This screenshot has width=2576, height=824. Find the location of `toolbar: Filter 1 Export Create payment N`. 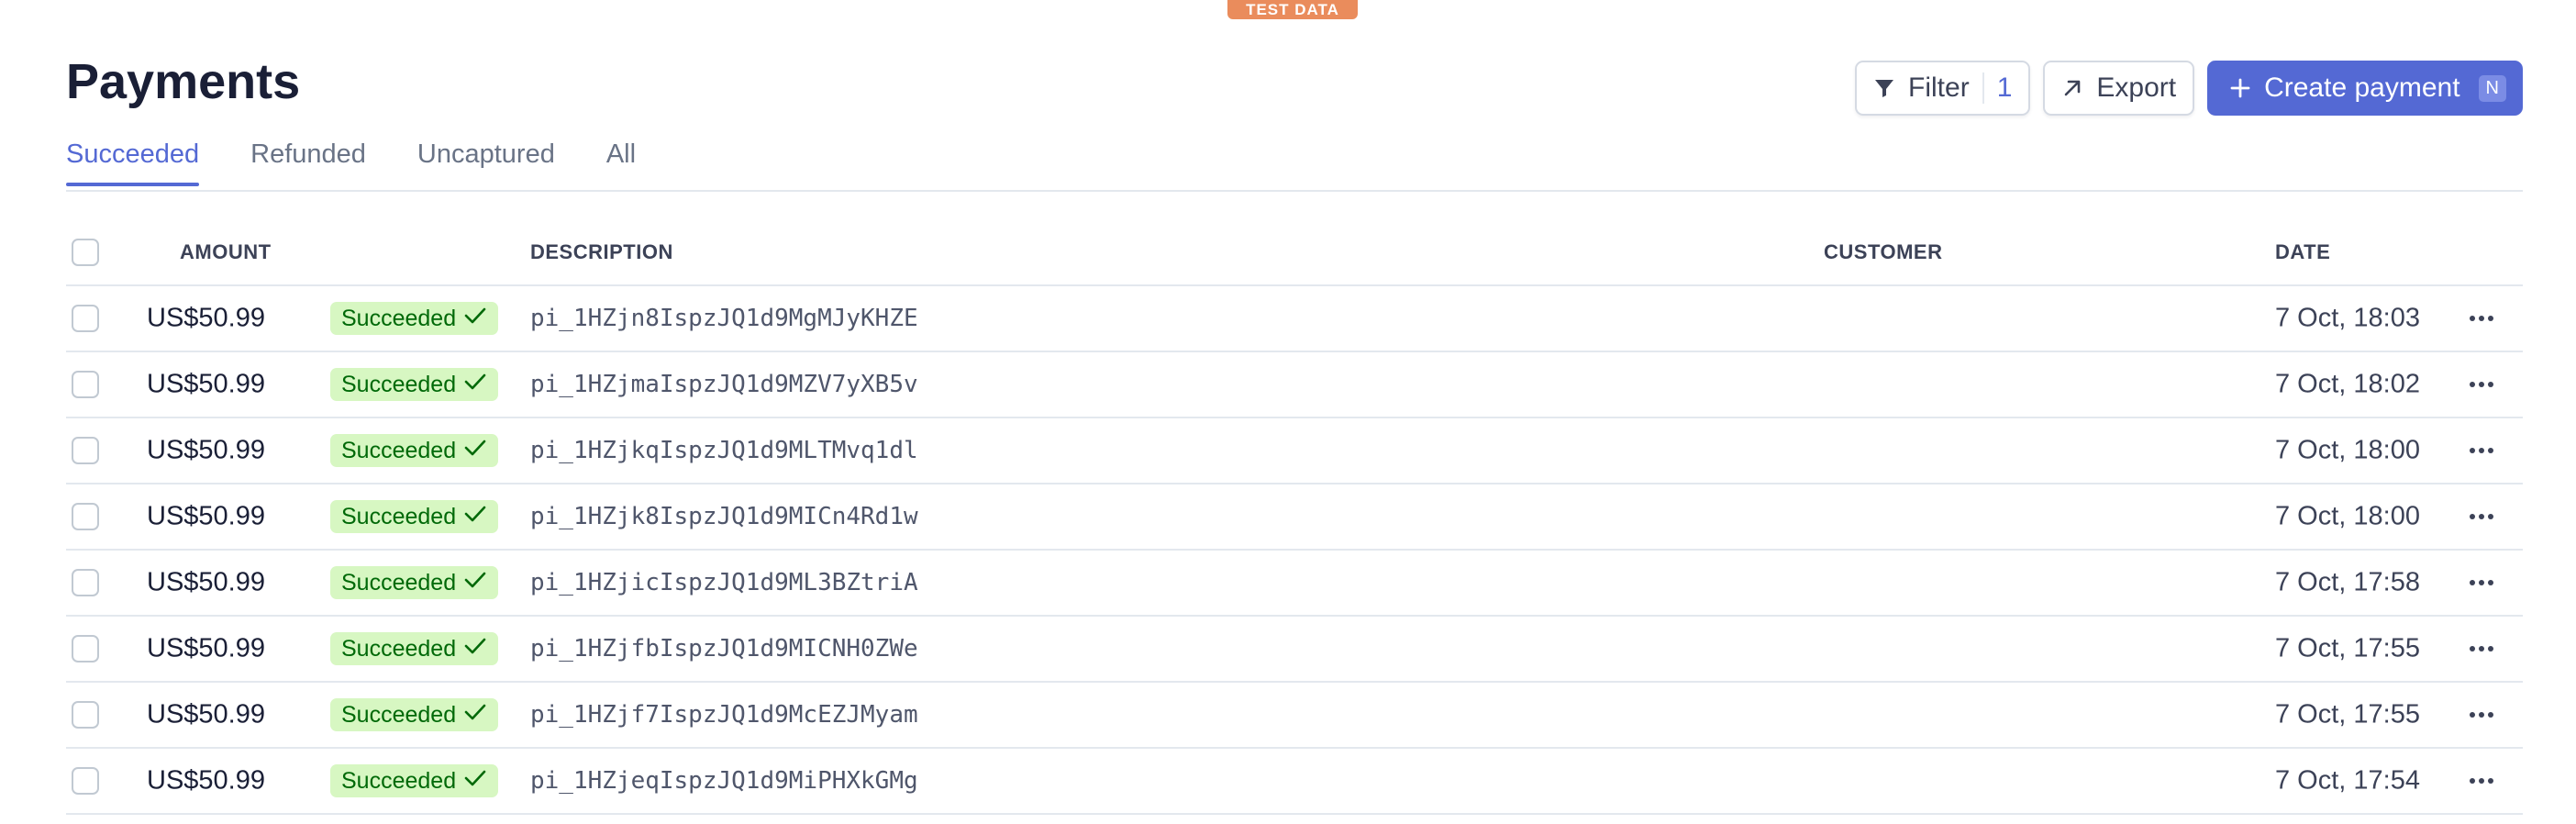

toolbar: Filter 1 Export Create payment N is located at coordinates (2189, 88).